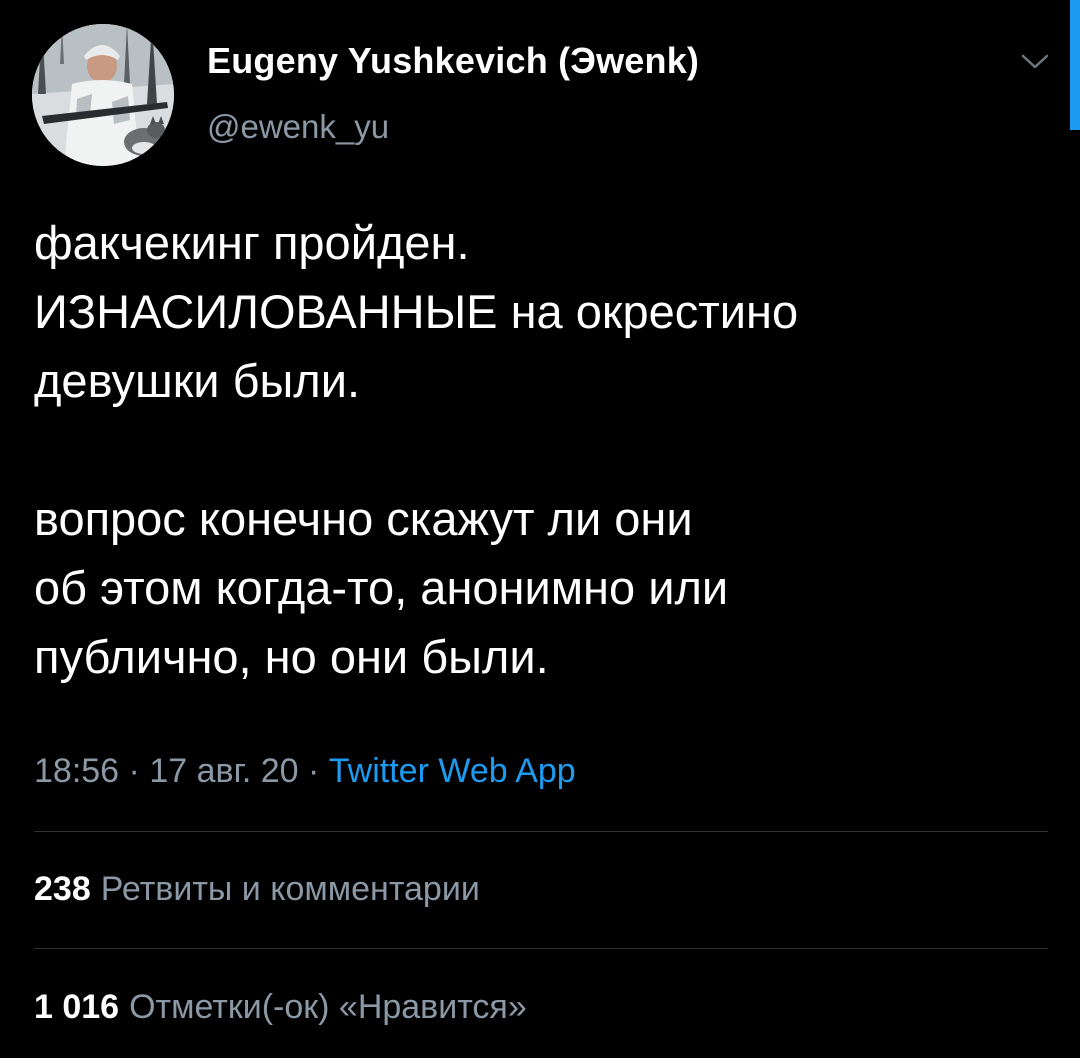  Describe the element at coordinates (1075, 65) in the screenshot. I see `scrollbar-thumb` at that location.